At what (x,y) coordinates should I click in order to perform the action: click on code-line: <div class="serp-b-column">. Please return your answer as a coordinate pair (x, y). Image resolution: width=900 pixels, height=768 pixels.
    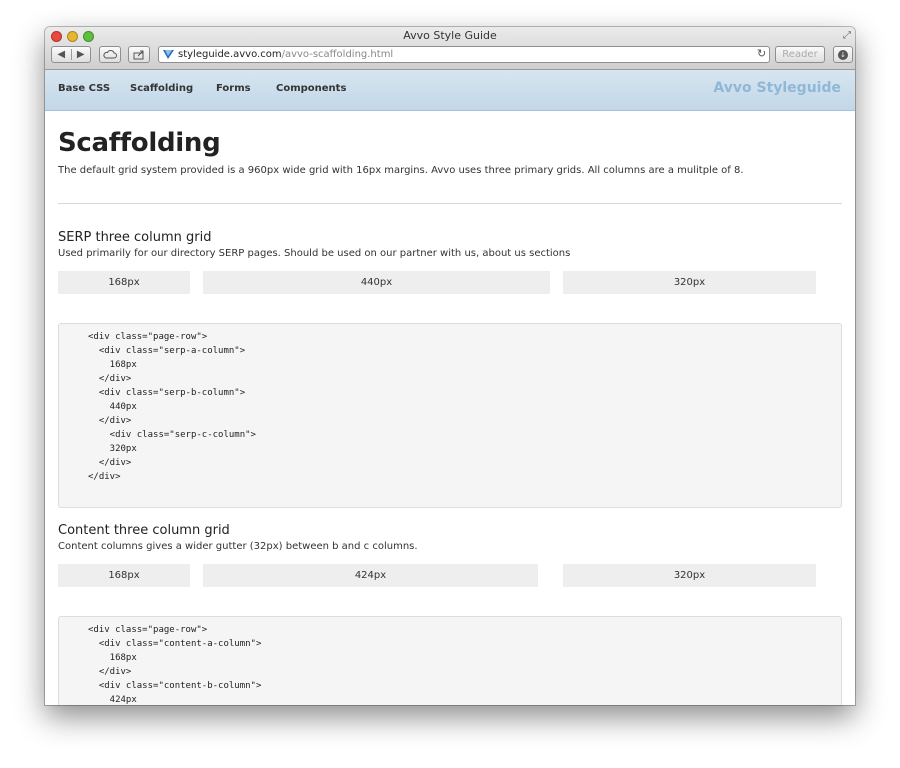
    Looking at the image, I should click on (167, 393).